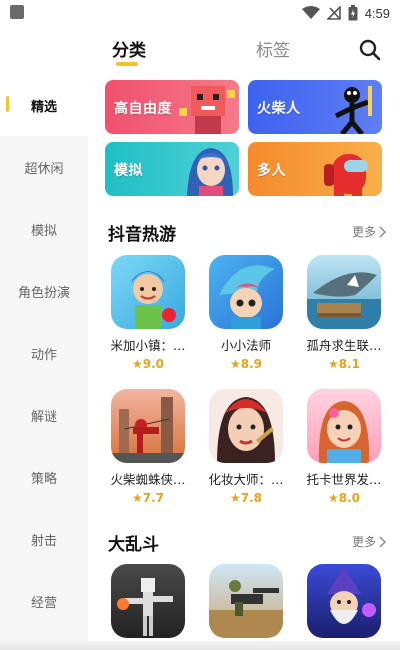  What do you see at coordinates (153, 498) in the screenshot?
I see `rating-value: 7.7` at bounding box center [153, 498].